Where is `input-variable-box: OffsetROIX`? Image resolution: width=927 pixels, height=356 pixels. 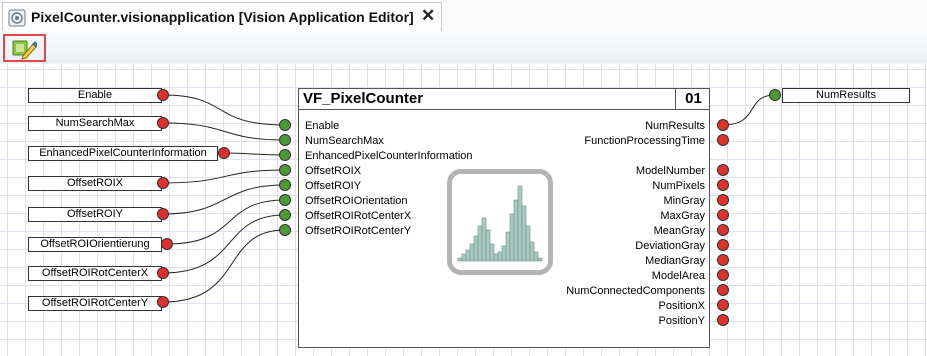
input-variable-box: OffsetROIX is located at coordinates (95, 183).